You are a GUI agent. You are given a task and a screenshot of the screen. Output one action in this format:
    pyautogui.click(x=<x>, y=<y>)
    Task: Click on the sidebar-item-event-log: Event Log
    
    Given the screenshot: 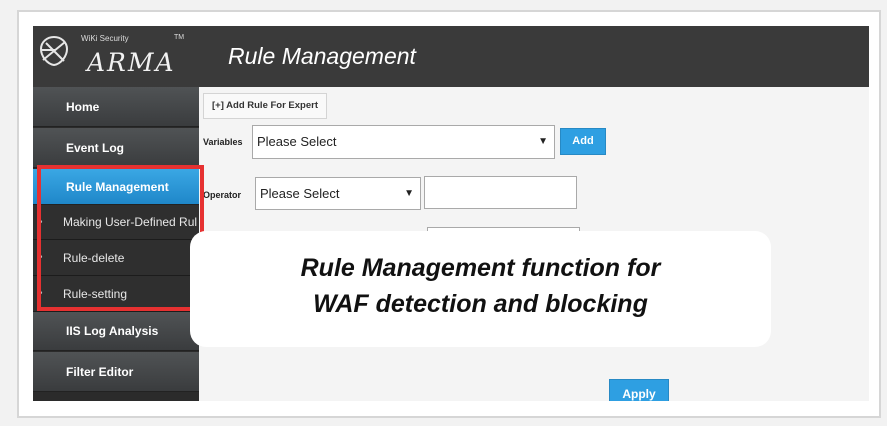 What is the action you would take?
    pyautogui.click(x=116, y=148)
    